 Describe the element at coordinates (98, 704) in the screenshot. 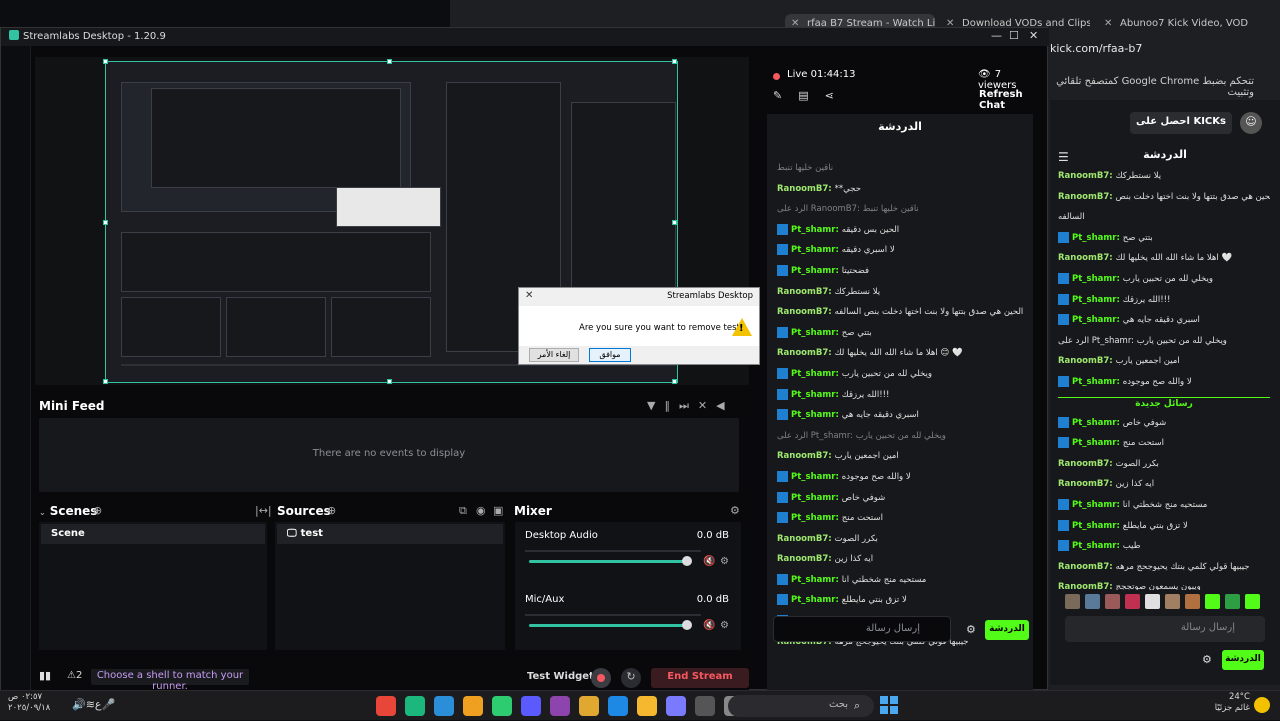

I see `language-indicator: ع` at that location.